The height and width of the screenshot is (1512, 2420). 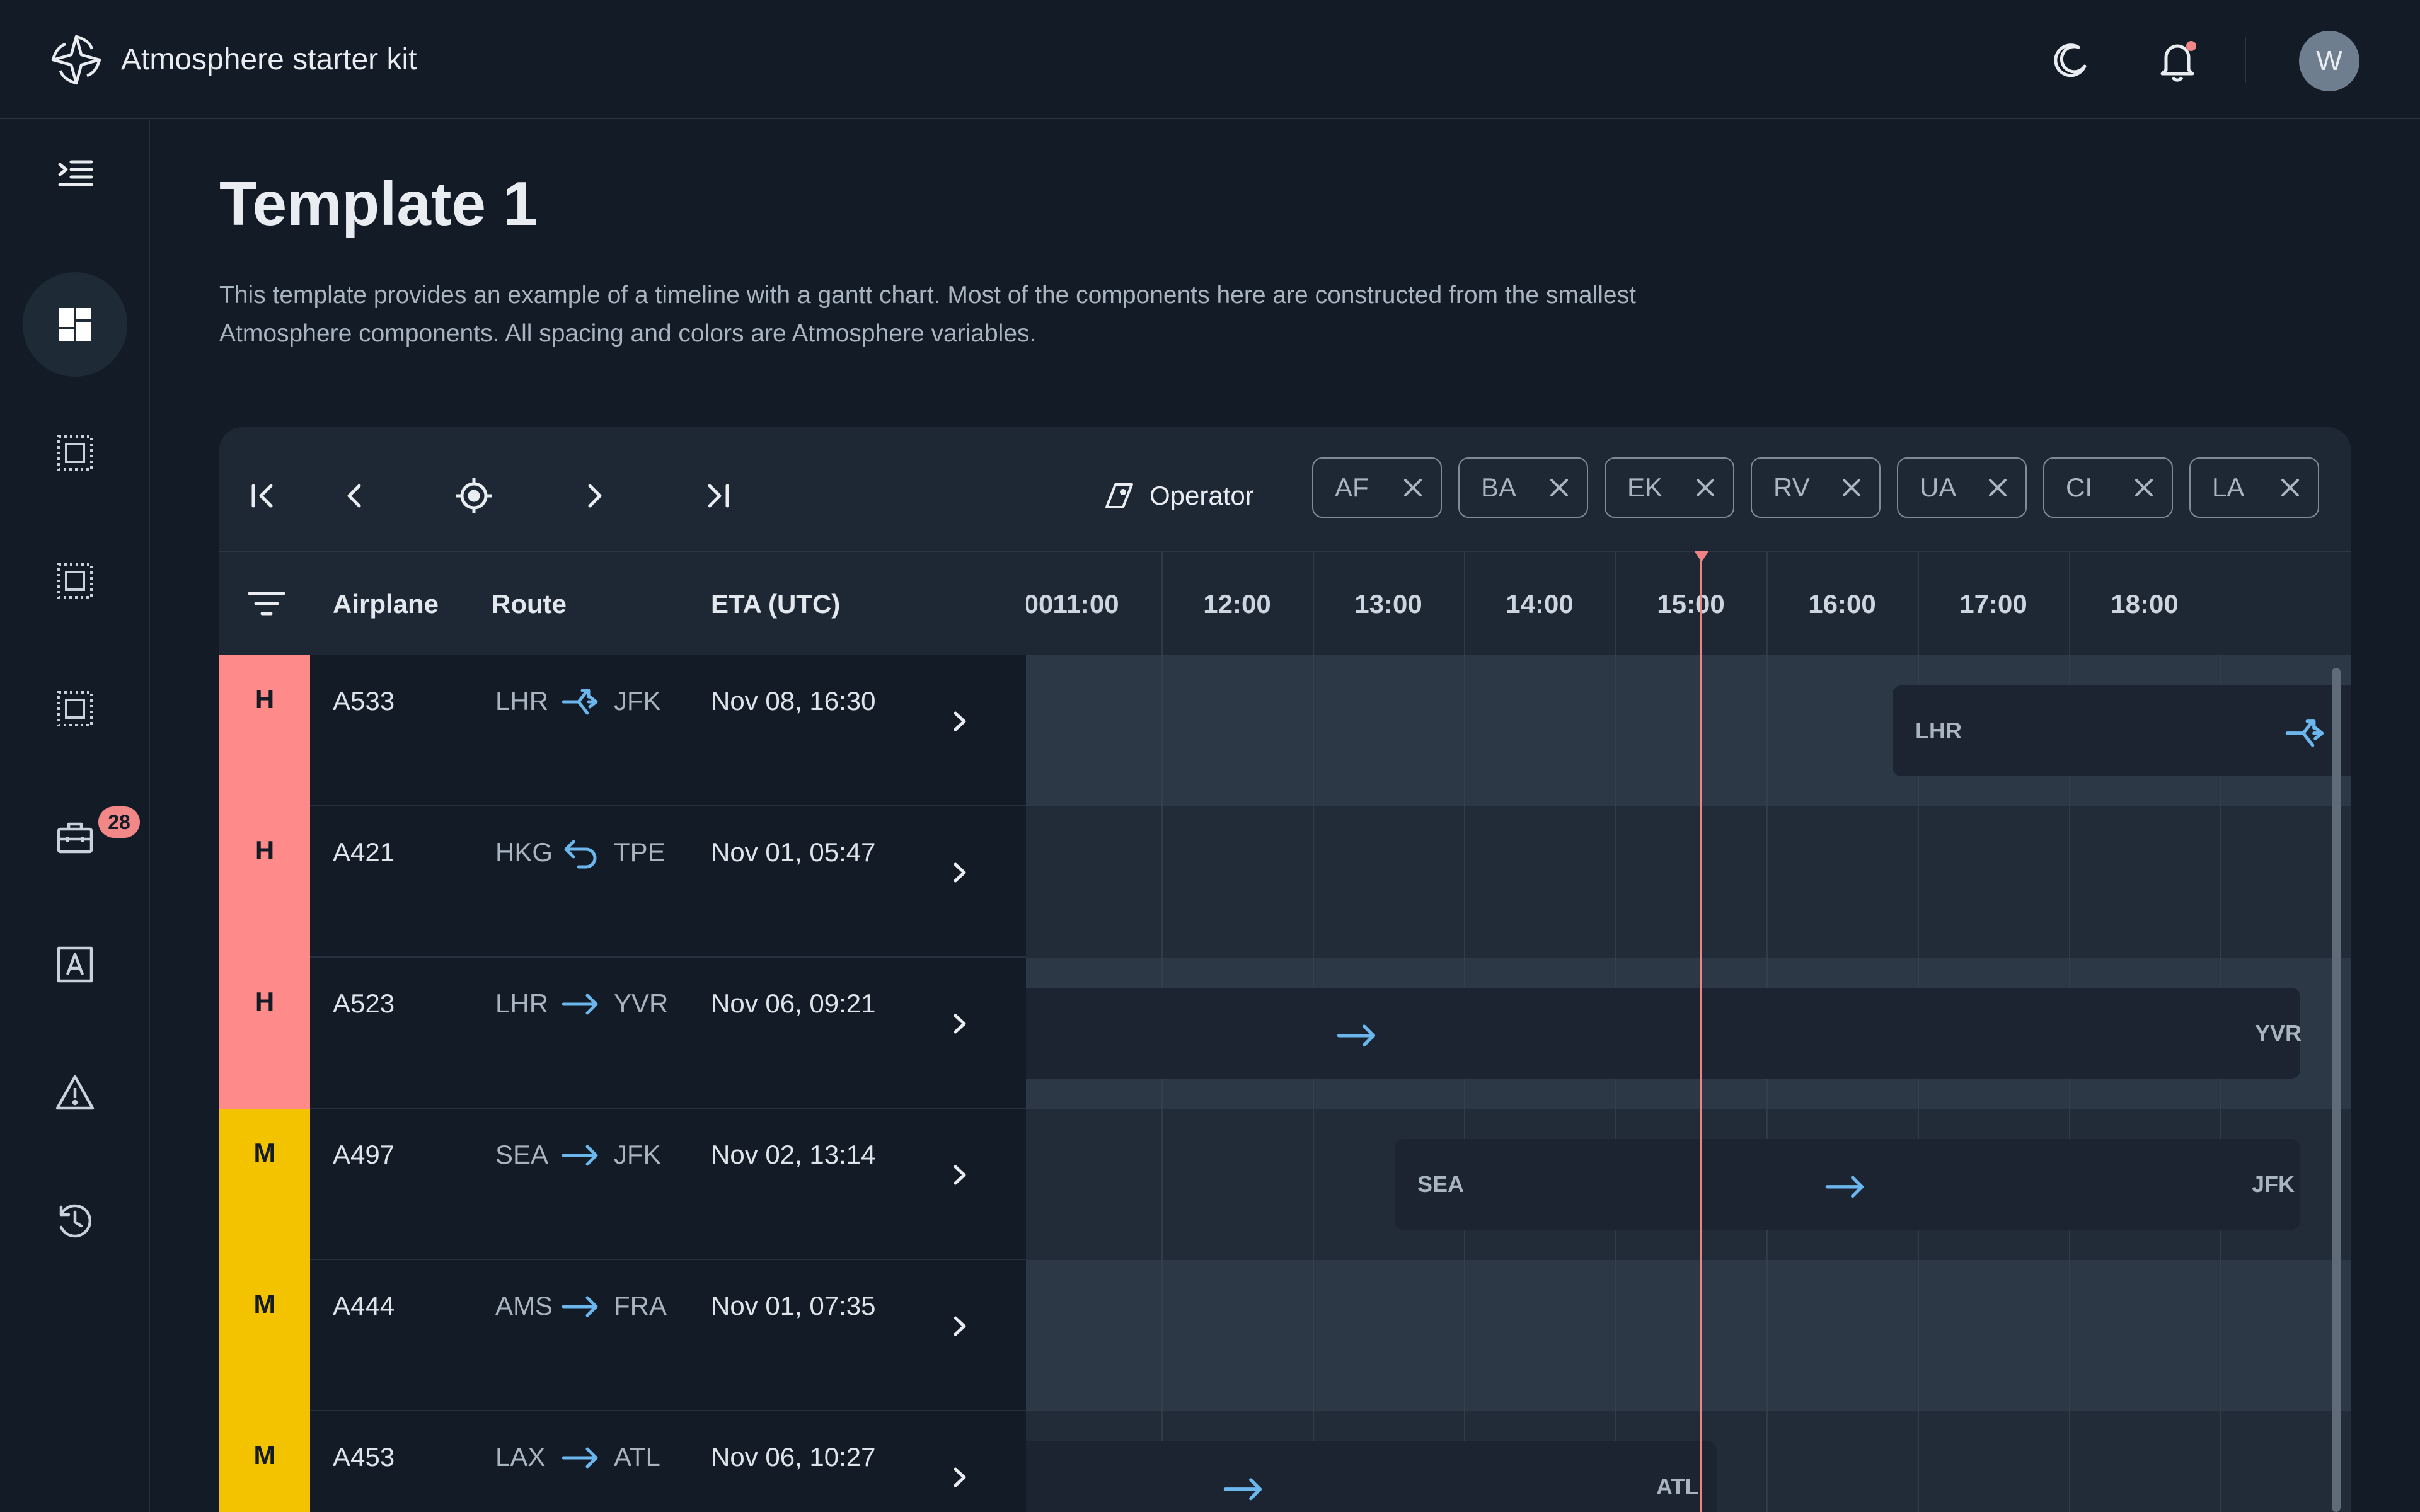 I want to click on hour-label: 18:00, so click(x=2145, y=604).